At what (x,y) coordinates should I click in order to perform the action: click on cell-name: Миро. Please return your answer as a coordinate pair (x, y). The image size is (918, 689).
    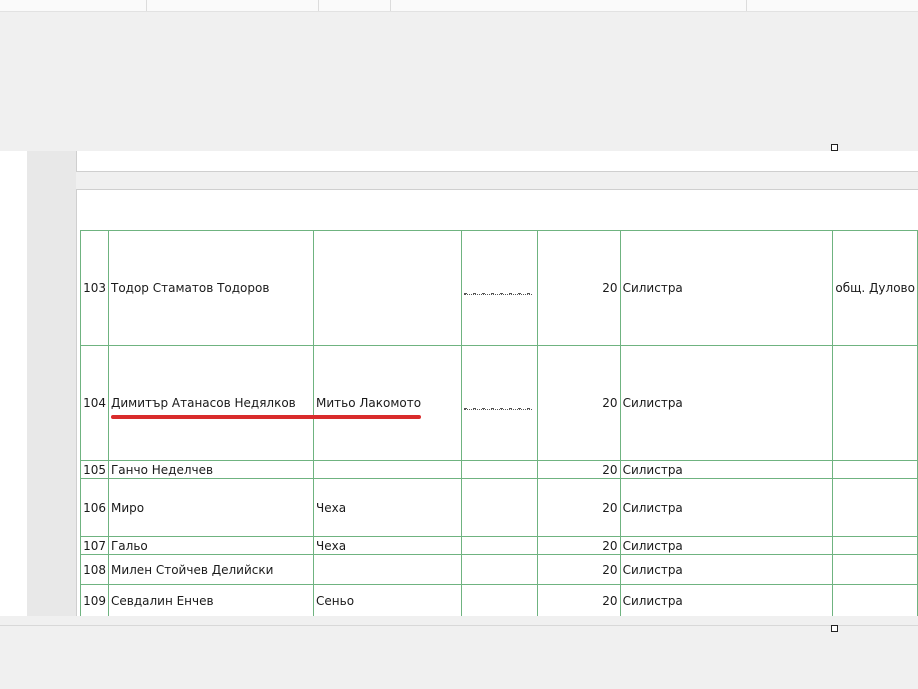
    Looking at the image, I should click on (211, 507).